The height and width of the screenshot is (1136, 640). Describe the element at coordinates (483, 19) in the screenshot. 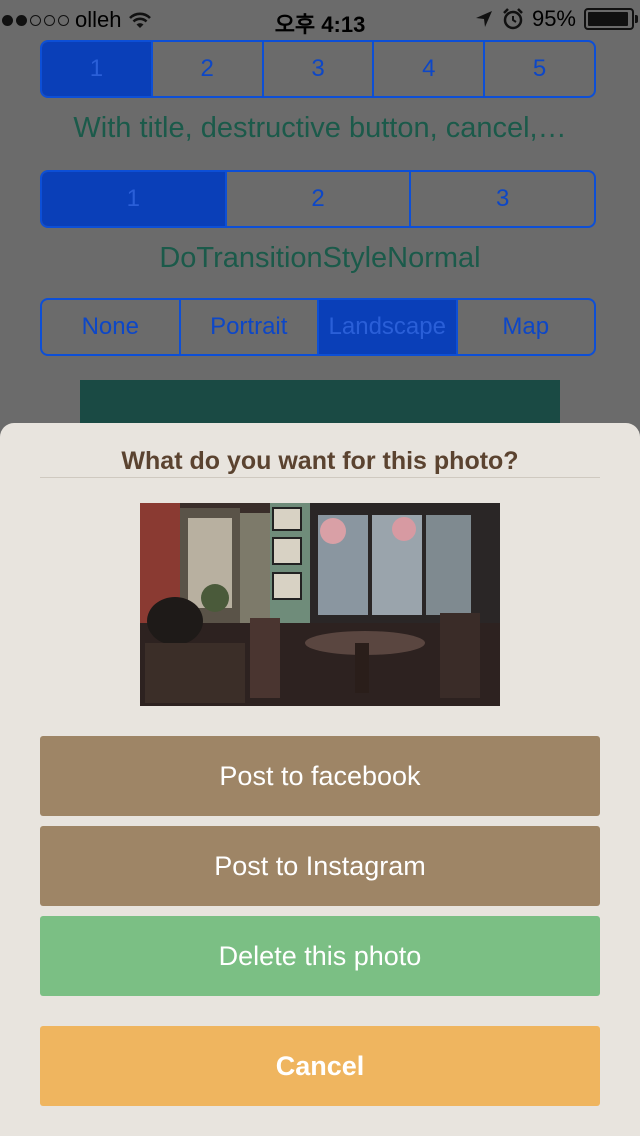

I see `location-arrow-icon` at that location.